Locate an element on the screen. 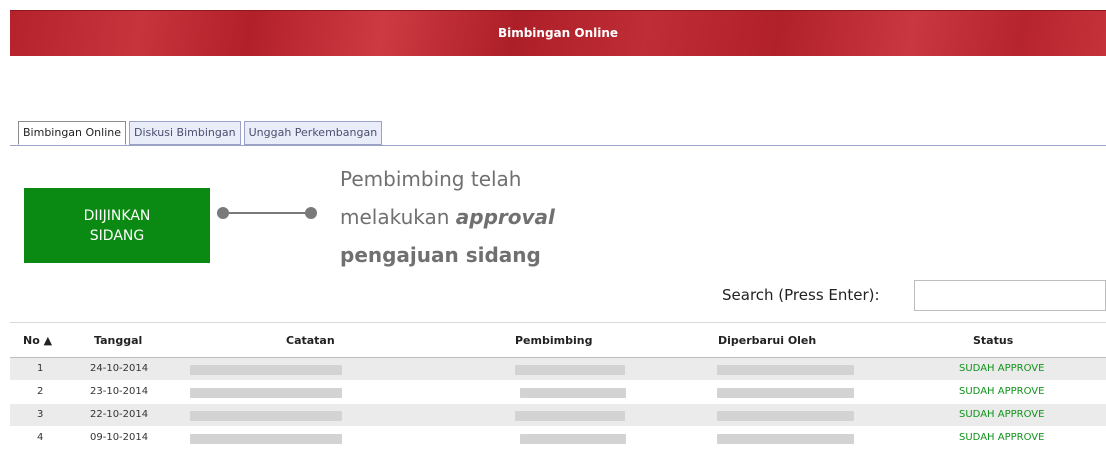 This screenshot has width=1106, height=449. table-row: 1 24-10-2014 SUDAH APPROVE is located at coordinates (558, 369).